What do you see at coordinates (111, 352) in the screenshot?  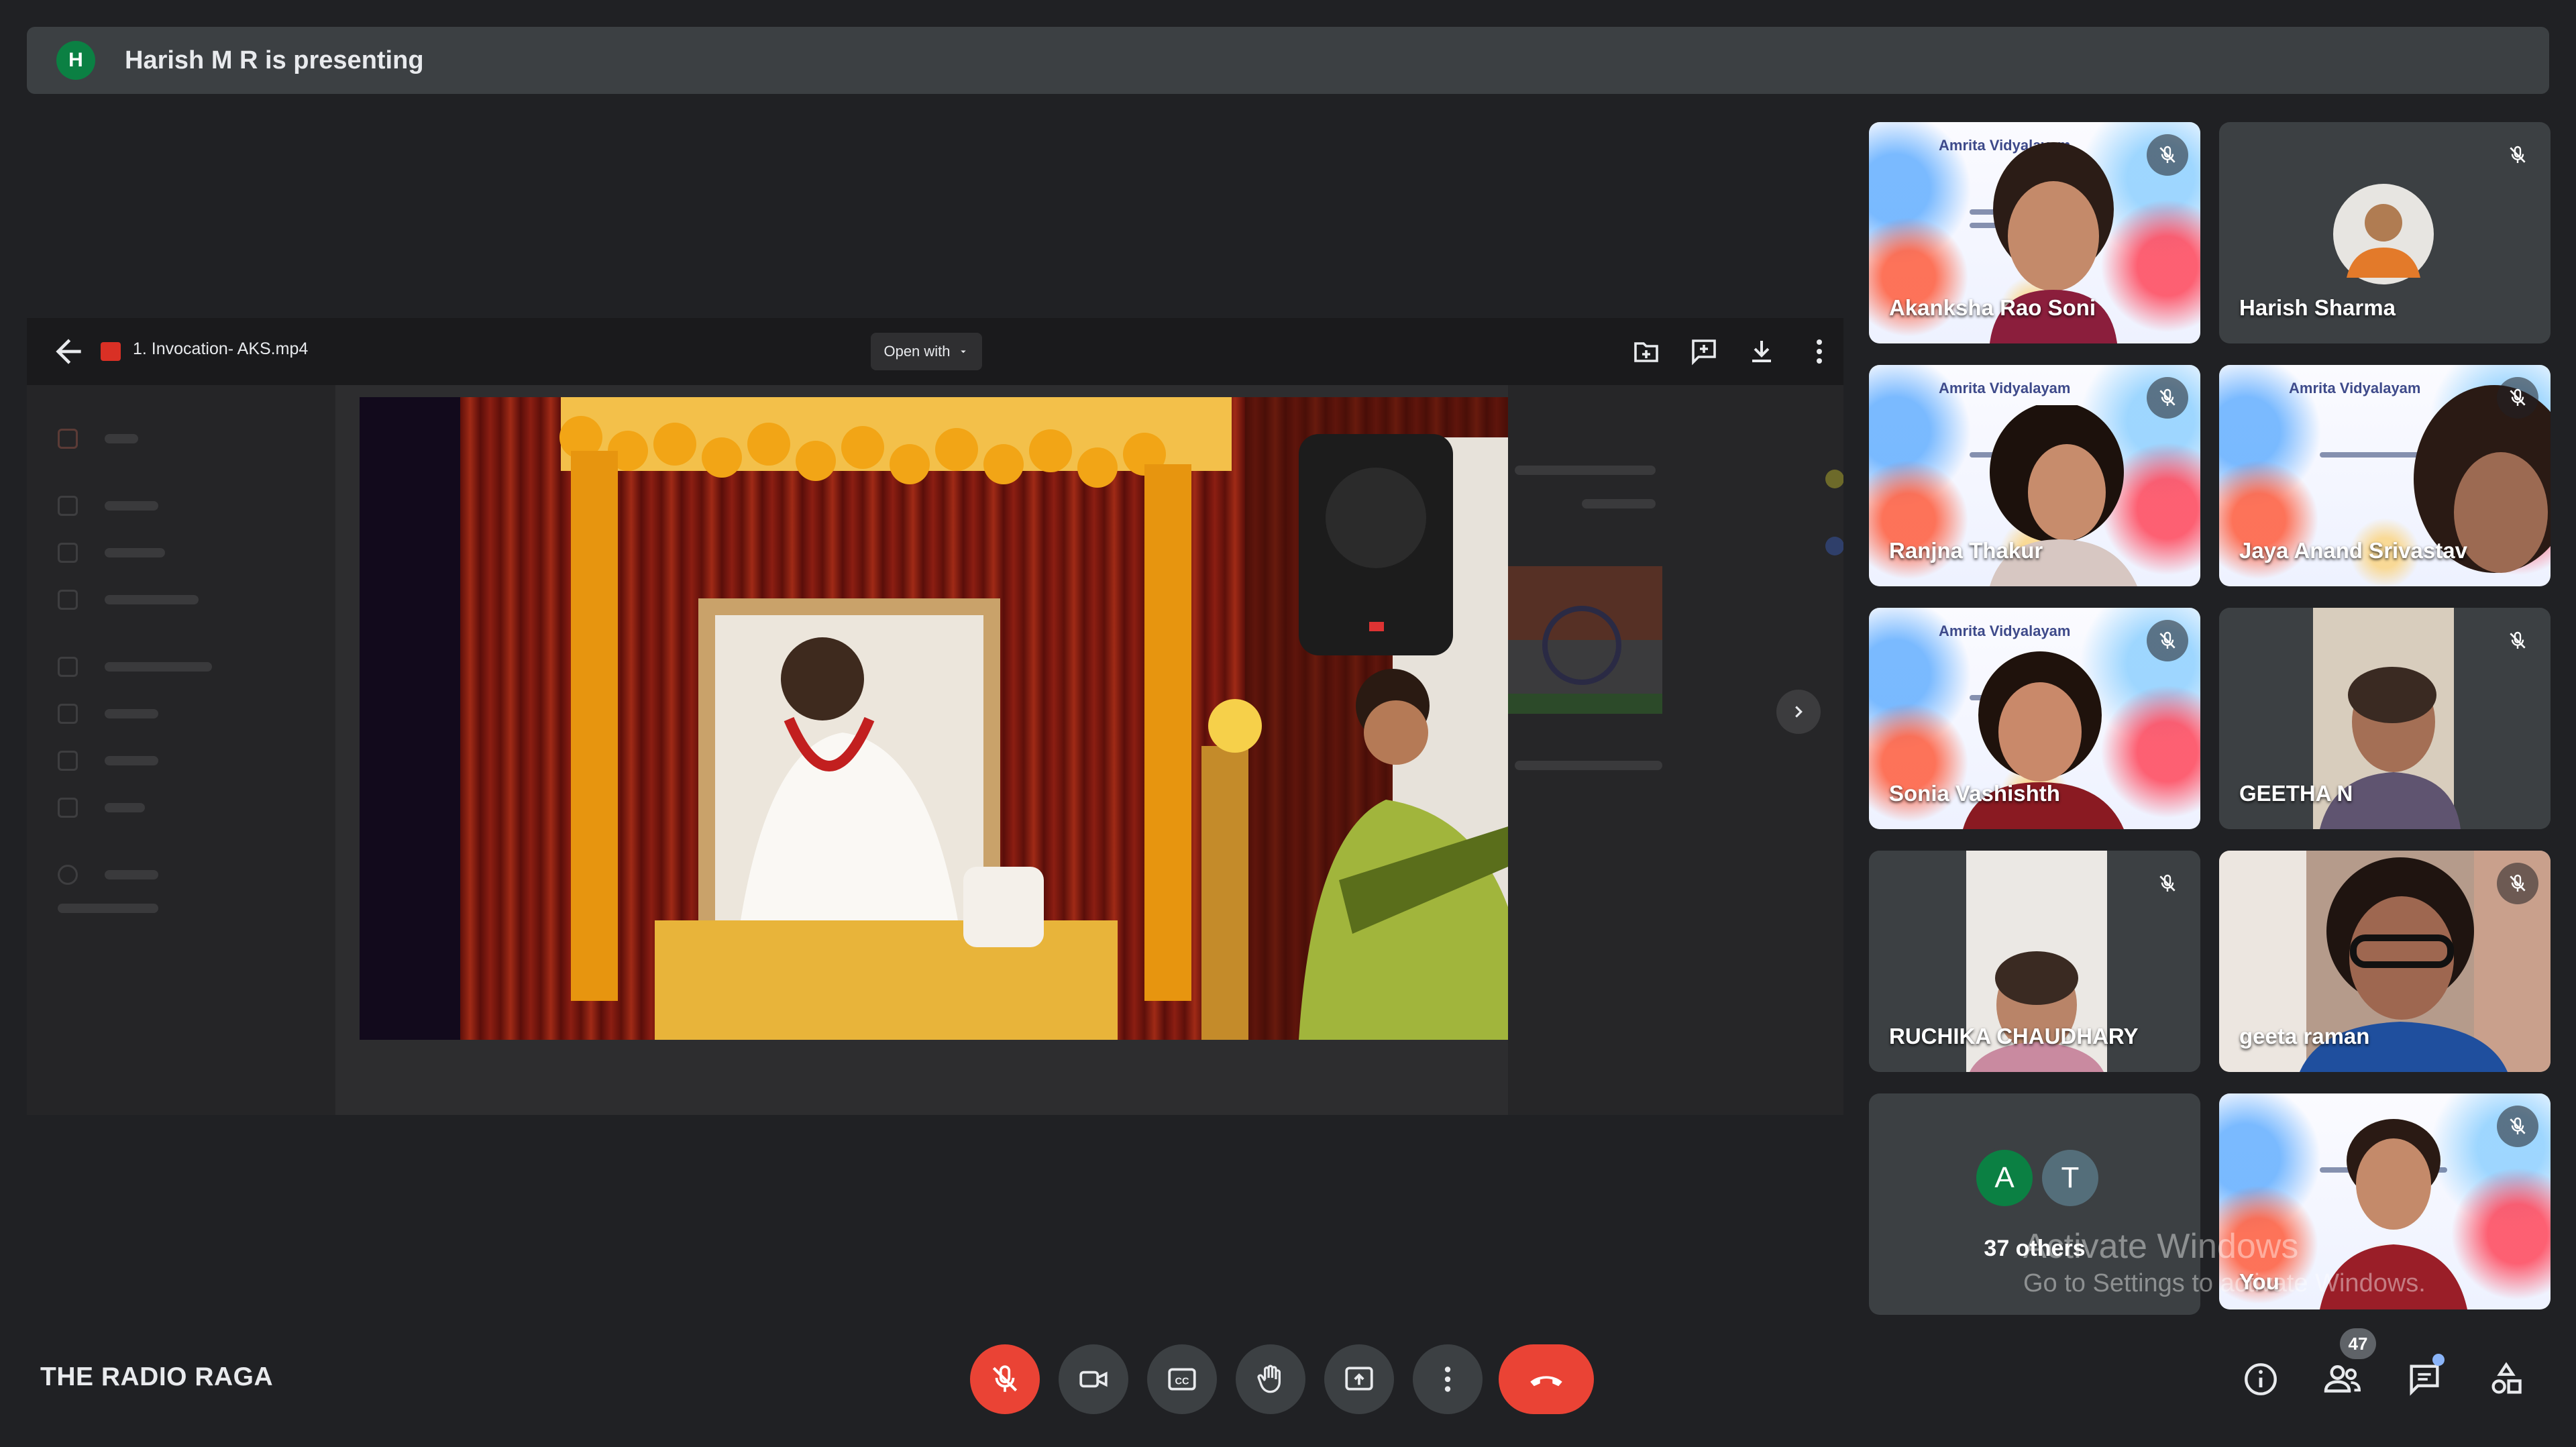 I see `video-file-icon` at bounding box center [111, 352].